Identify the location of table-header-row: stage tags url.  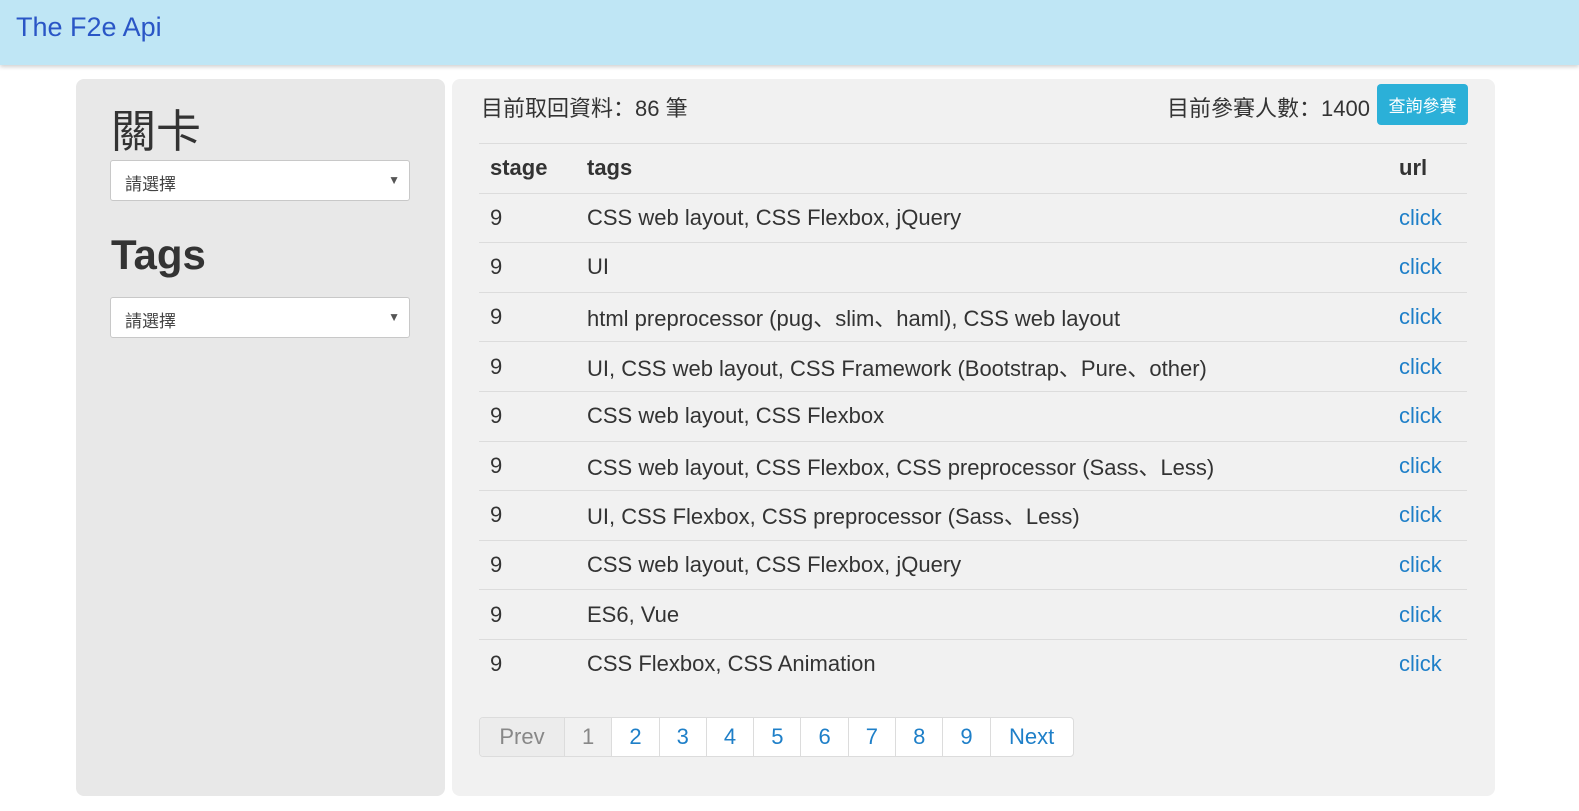
(973, 168).